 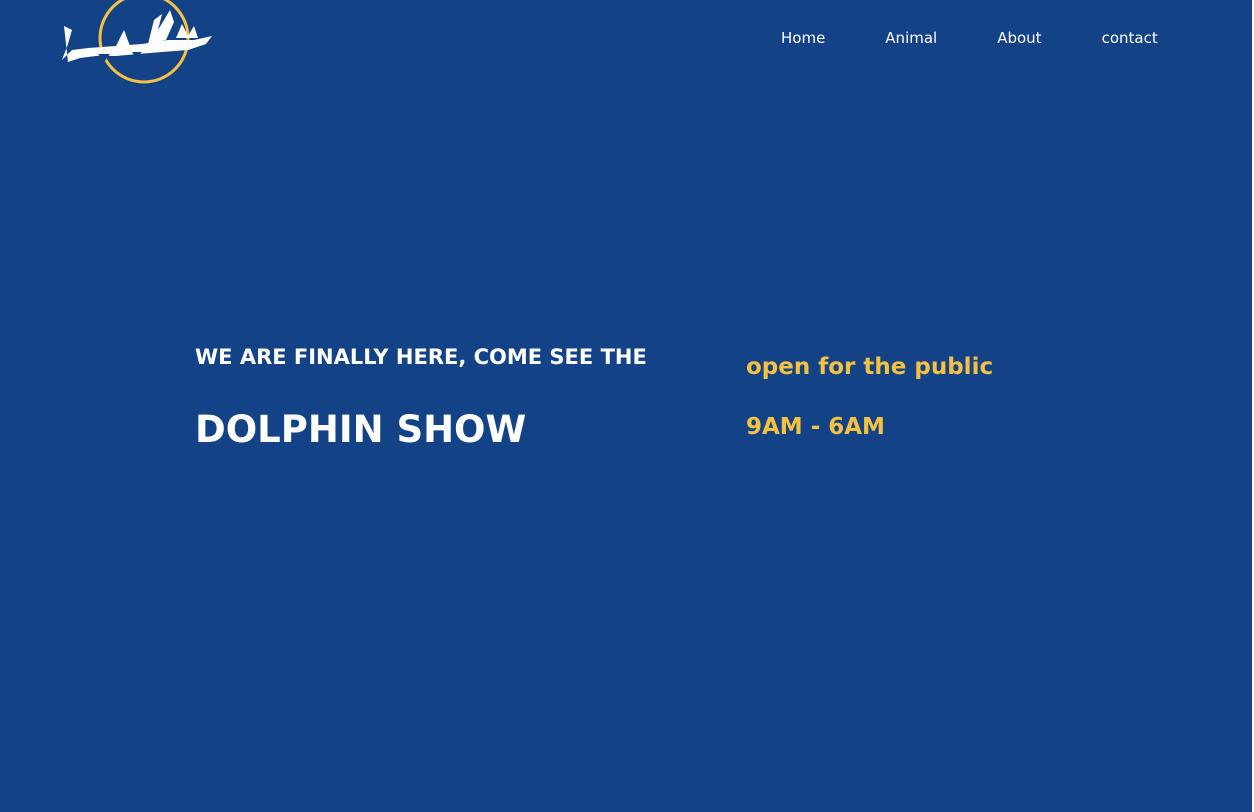 I want to click on nav-home: Home, so click(x=803, y=38).